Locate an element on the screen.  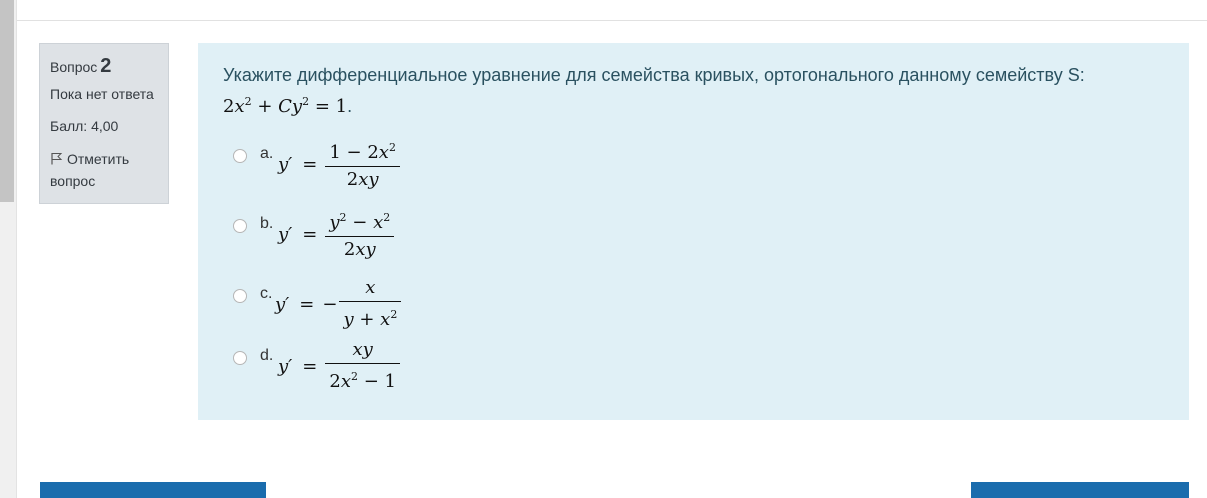
answer-letter: b. is located at coordinates (267, 223).